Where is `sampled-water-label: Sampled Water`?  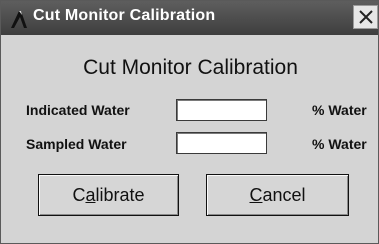 sampled-water-label: Sampled Water is located at coordinates (76, 144).